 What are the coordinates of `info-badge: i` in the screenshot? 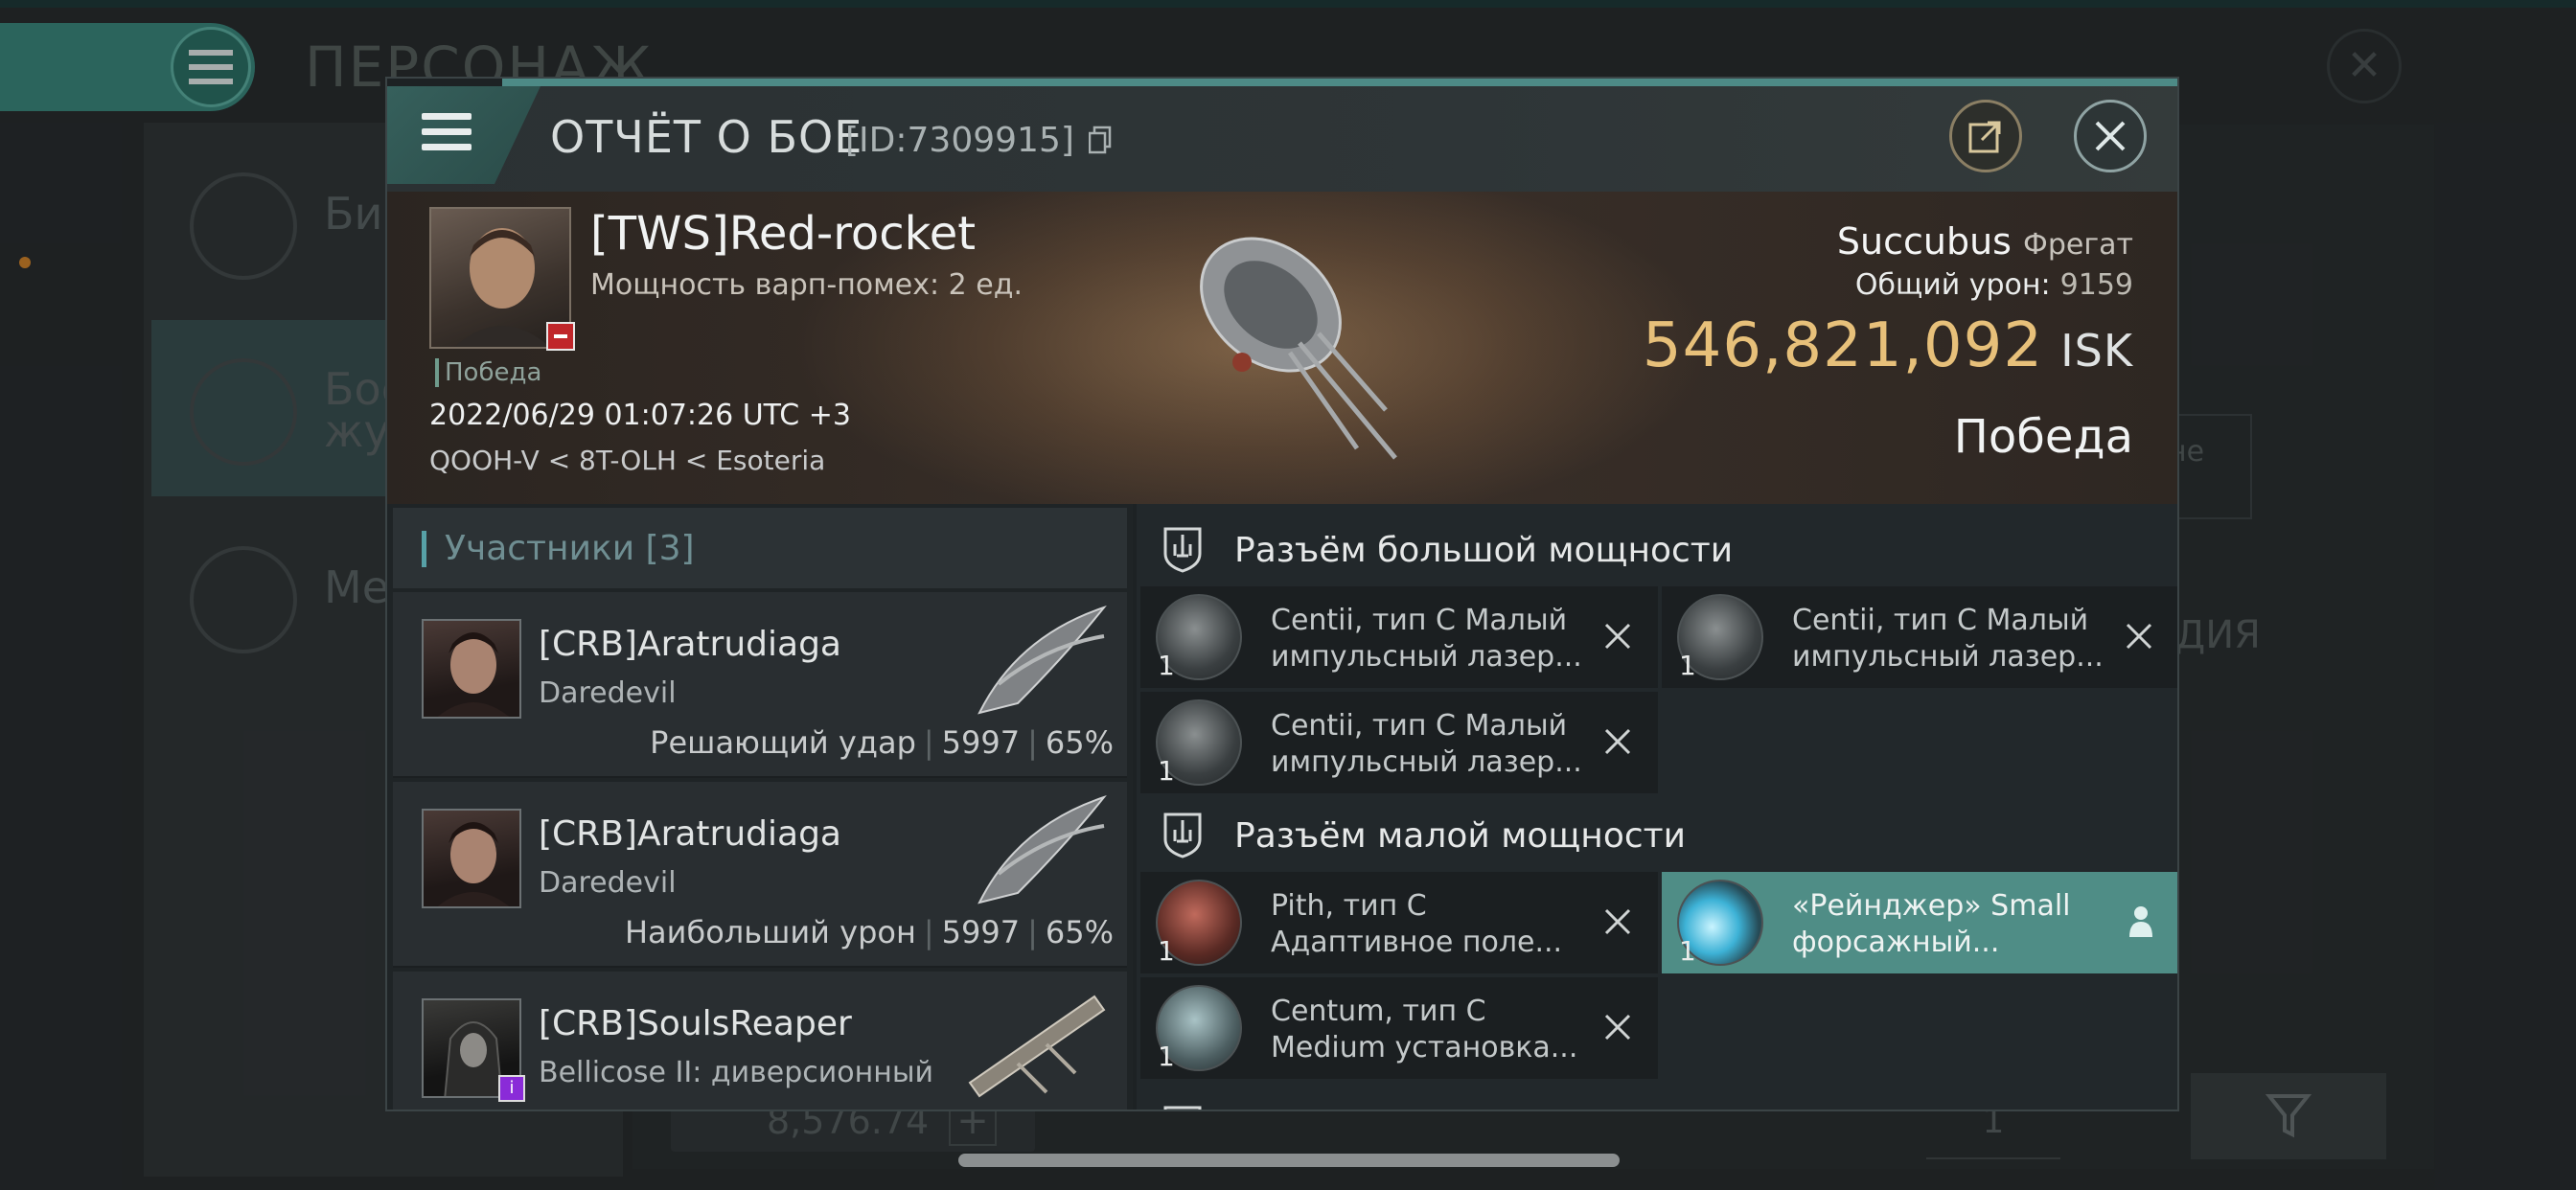 It's located at (512, 1089).